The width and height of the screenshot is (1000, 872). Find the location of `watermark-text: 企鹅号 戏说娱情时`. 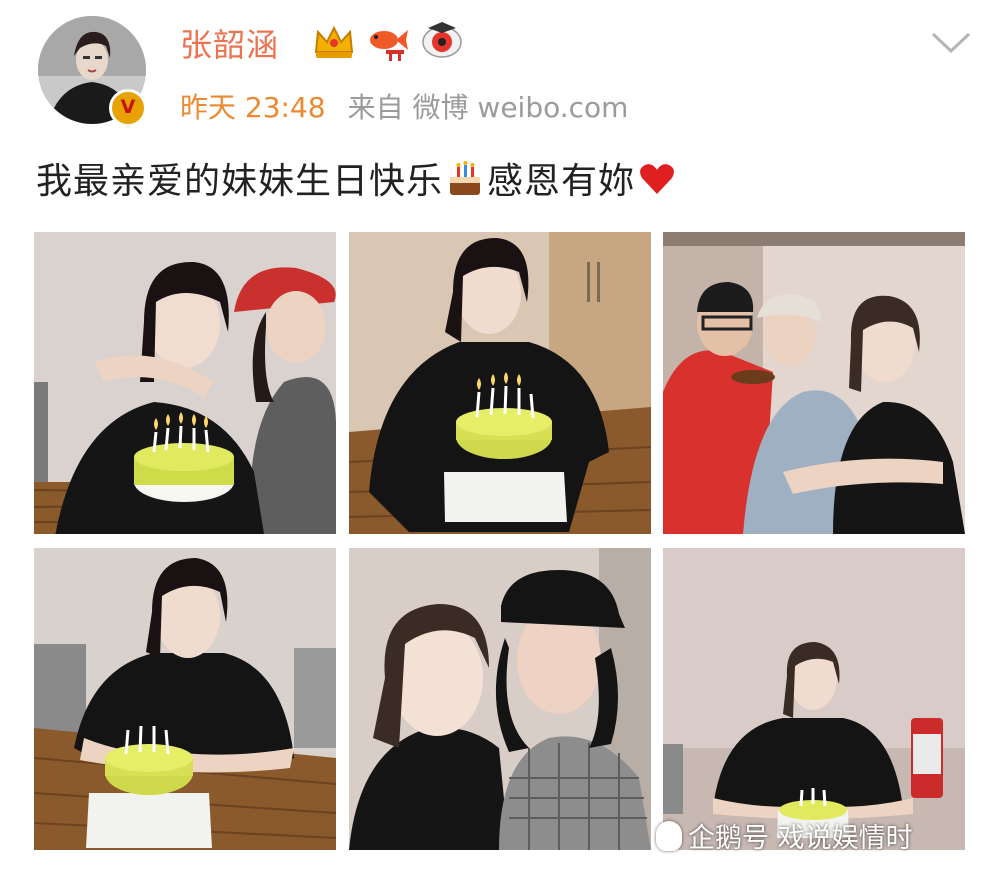

watermark-text: 企鹅号 戏说娱情时 is located at coordinates (800, 838).